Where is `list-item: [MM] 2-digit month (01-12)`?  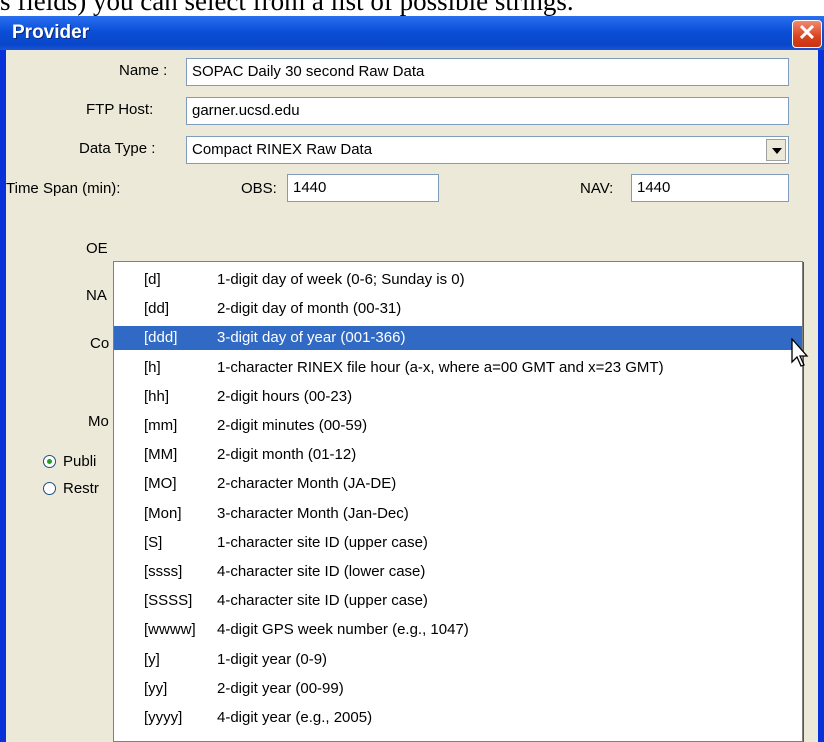 list-item: [MM] 2-digit month (01-12) is located at coordinates (458, 455).